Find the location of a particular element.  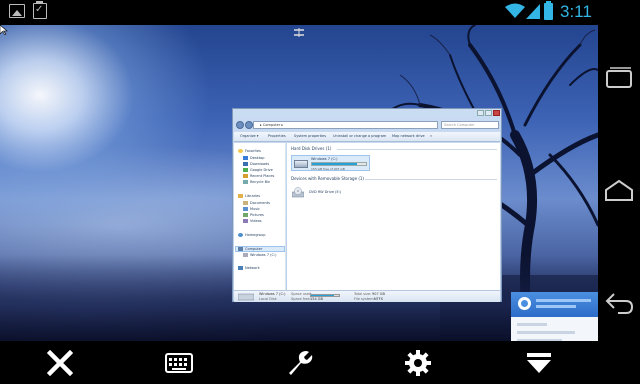

back-nav-button is located at coordinates (240, 125).